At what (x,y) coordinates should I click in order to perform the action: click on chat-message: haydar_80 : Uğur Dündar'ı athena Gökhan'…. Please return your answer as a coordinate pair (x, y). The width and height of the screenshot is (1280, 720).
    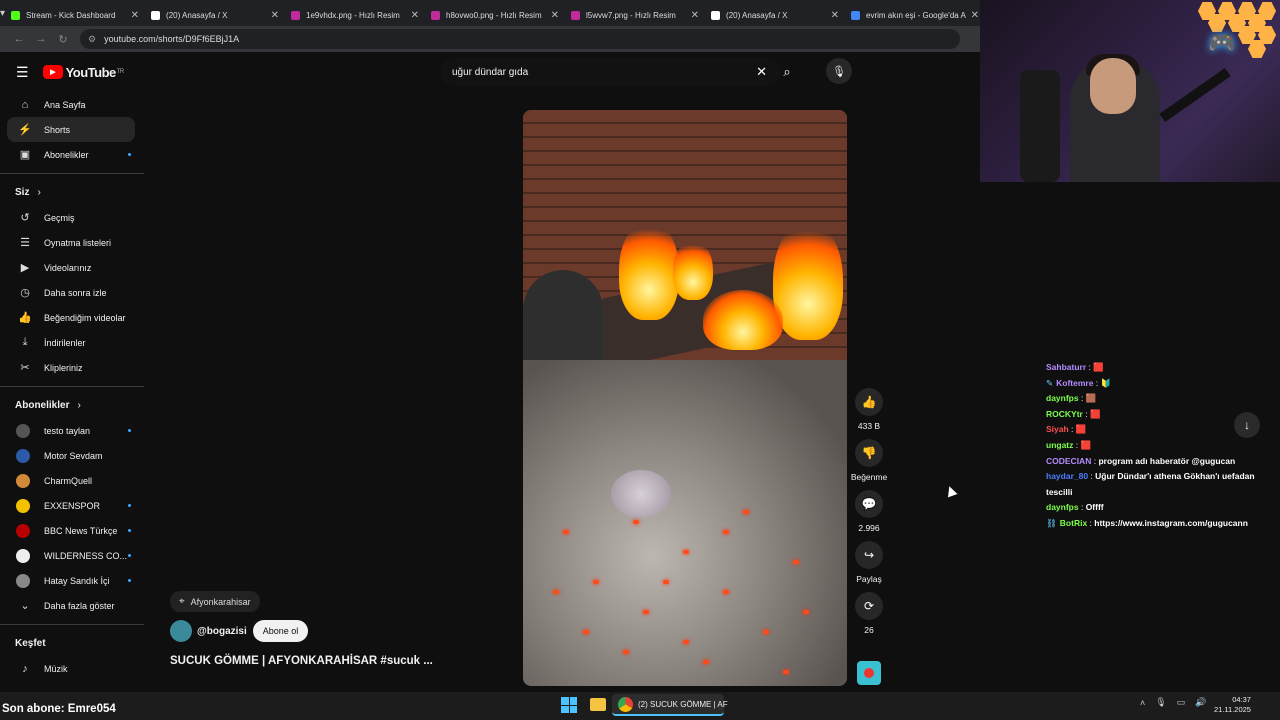
    Looking at the image, I should click on (1158, 484).